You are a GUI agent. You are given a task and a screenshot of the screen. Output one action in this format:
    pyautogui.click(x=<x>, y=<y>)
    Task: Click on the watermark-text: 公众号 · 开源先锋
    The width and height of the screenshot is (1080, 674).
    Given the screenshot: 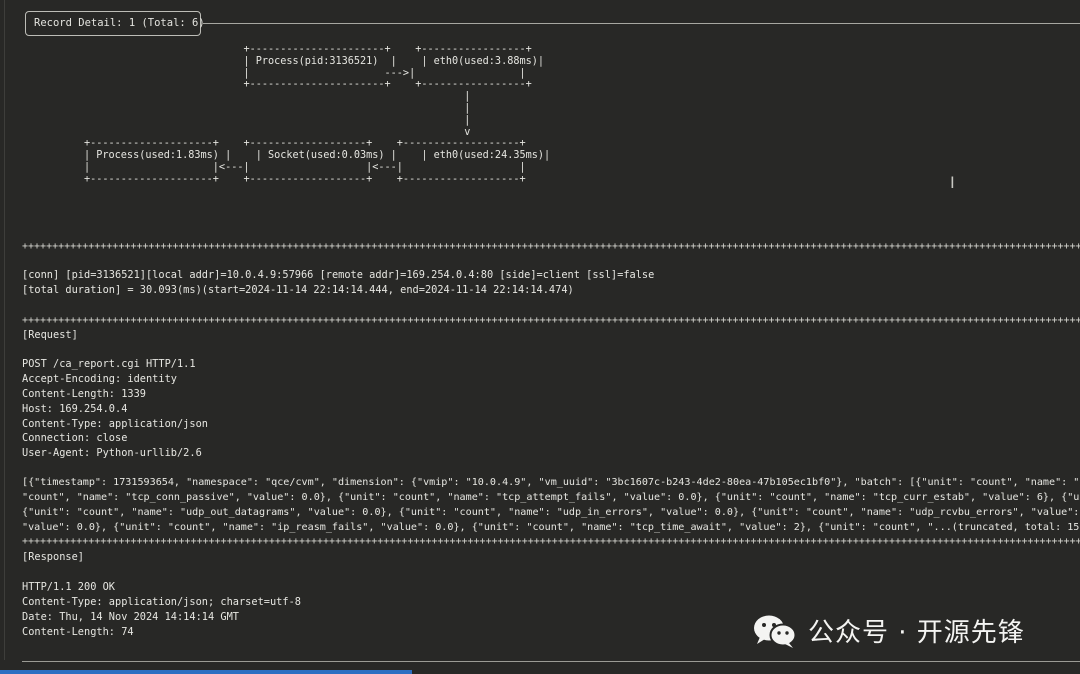 What is the action you would take?
    pyautogui.click(x=916, y=633)
    